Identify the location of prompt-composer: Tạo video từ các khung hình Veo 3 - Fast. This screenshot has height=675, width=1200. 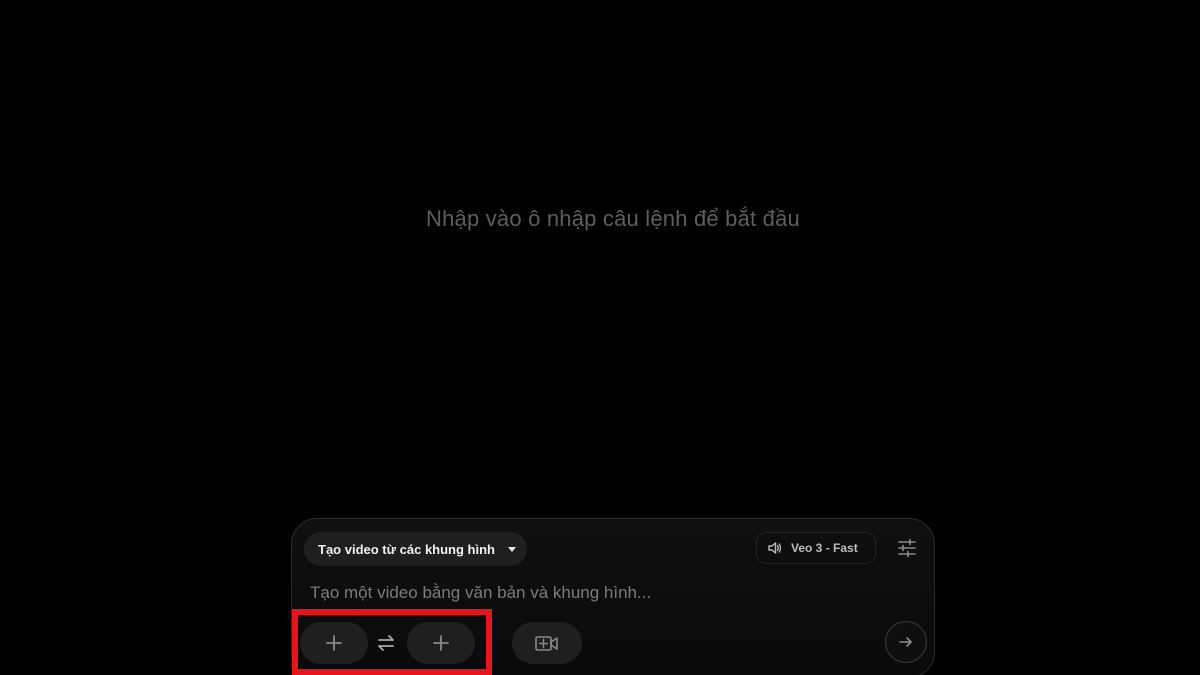
(613, 596).